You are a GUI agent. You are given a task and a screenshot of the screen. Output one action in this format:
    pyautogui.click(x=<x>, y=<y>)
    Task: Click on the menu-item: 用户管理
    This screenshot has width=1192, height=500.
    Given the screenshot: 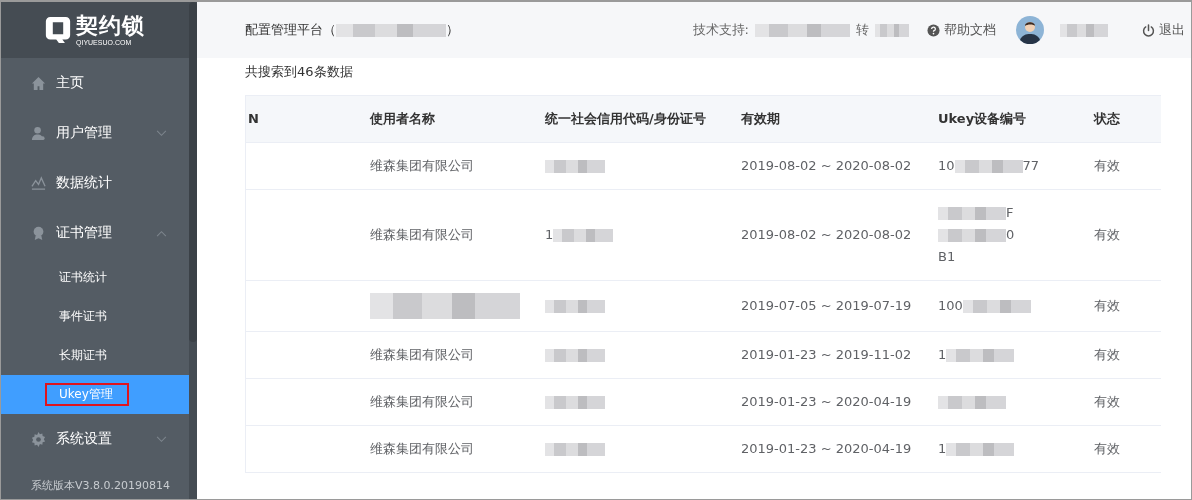 What is the action you would take?
    pyautogui.click(x=95, y=133)
    